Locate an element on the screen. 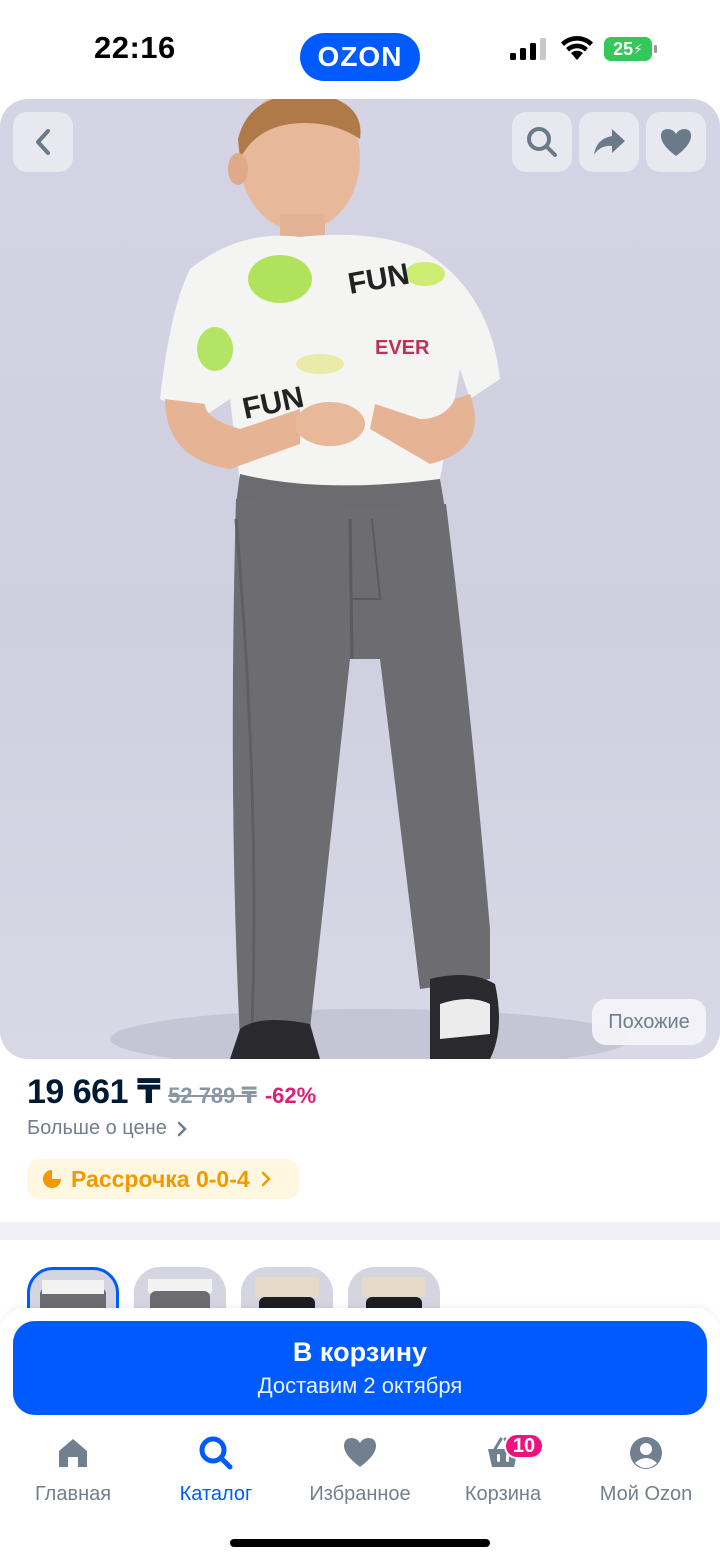  tab-profile: Мой Ozon is located at coordinates (646, 1470).